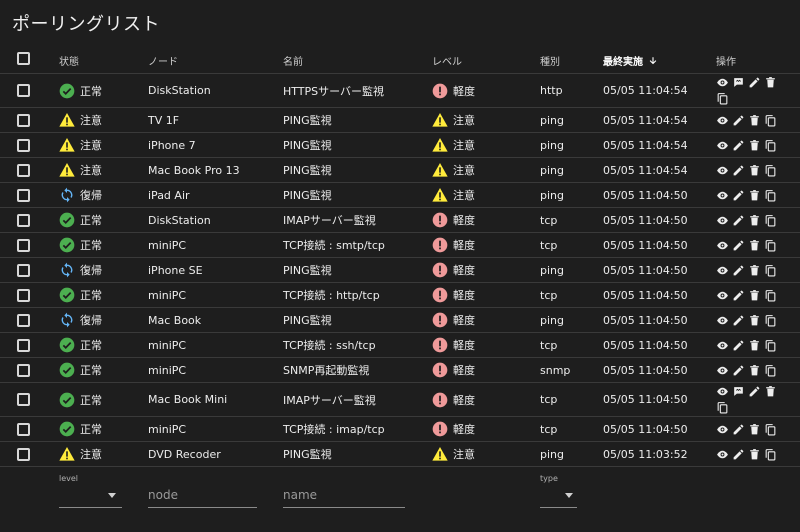 The height and width of the screenshot is (532, 800). Describe the element at coordinates (90, 507) in the screenshot. I see `level-filter-select` at that location.